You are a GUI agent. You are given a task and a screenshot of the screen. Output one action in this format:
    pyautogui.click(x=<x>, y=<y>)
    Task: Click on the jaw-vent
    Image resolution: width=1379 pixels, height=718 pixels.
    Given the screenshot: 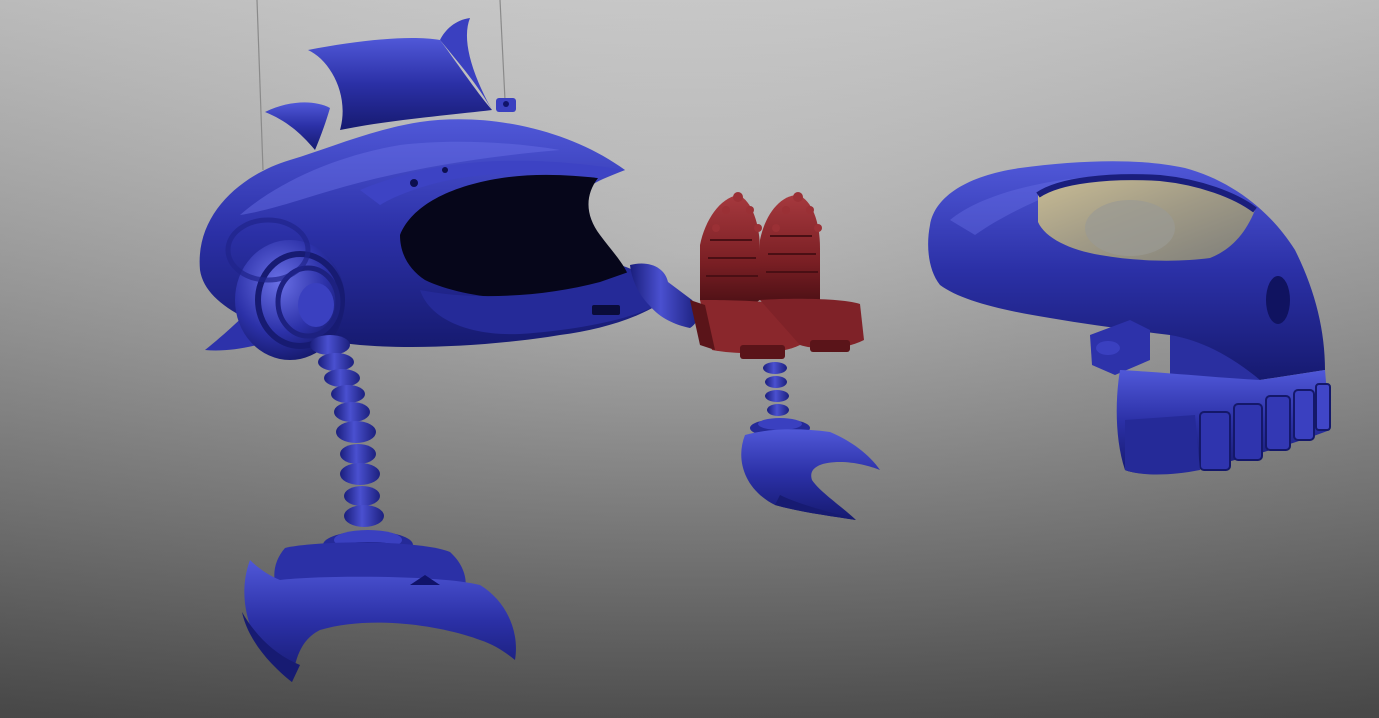 What is the action you would take?
    pyautogui.click(x=606, y=310)
    